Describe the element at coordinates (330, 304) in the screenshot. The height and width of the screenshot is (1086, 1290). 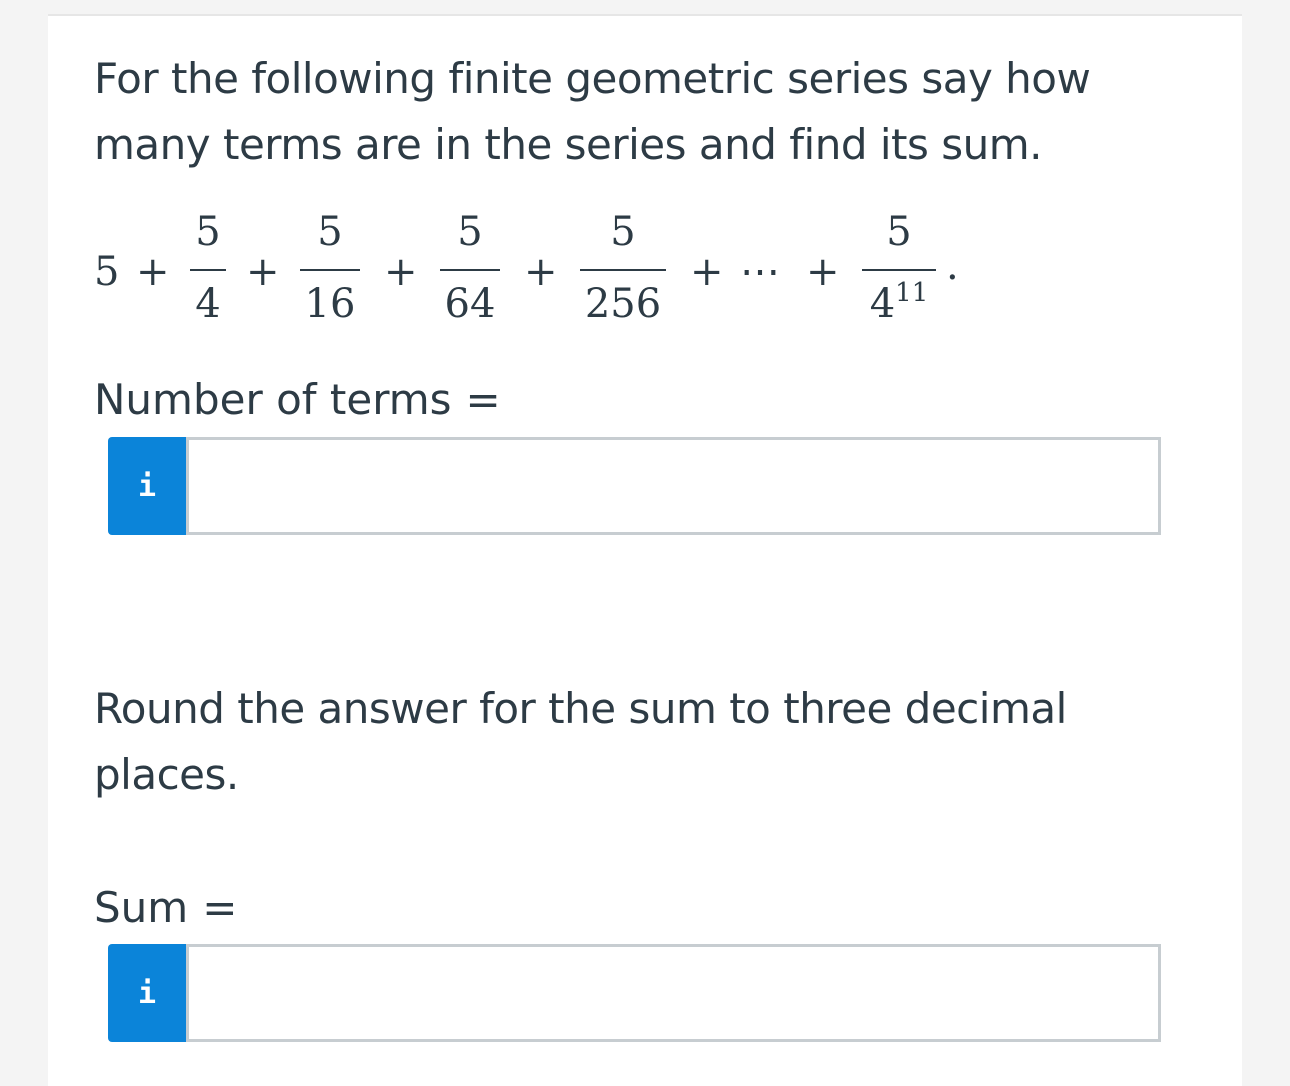
I see `fraction-denominator: 16` at that location.